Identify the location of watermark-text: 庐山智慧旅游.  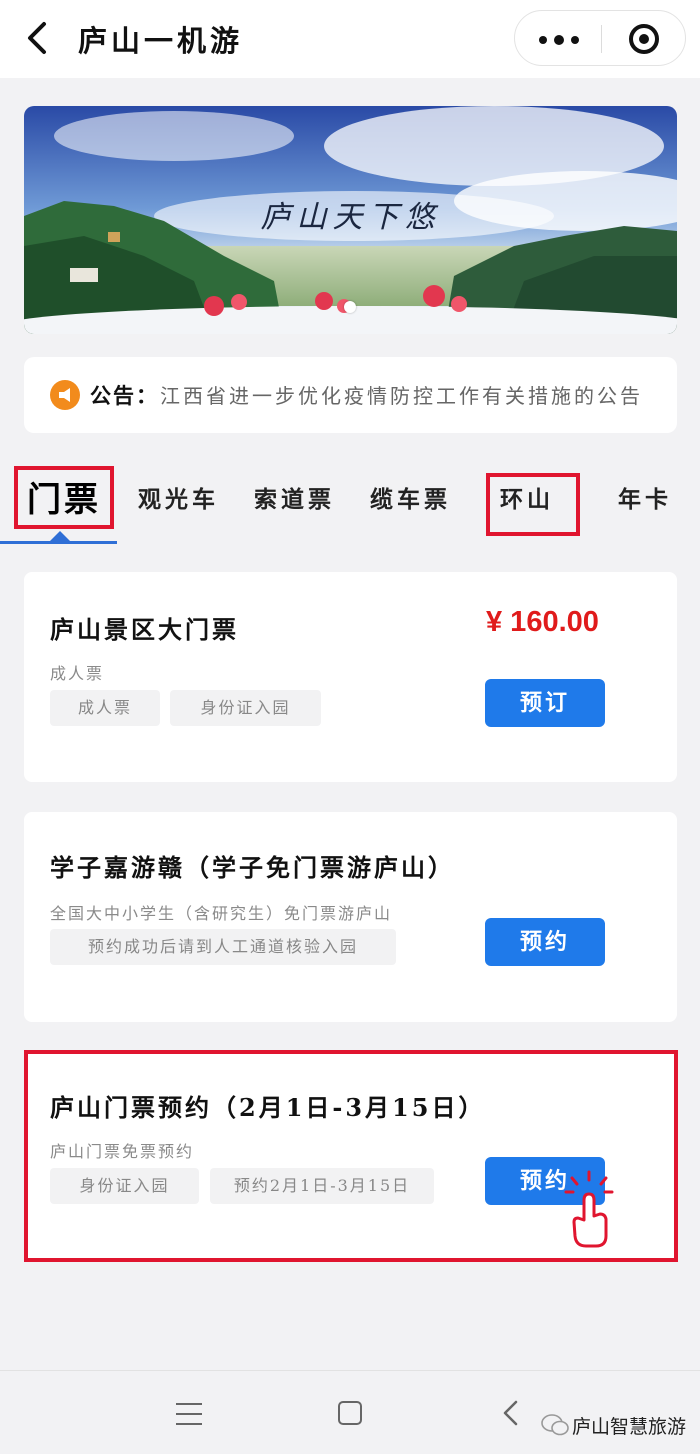
(629, 1427).